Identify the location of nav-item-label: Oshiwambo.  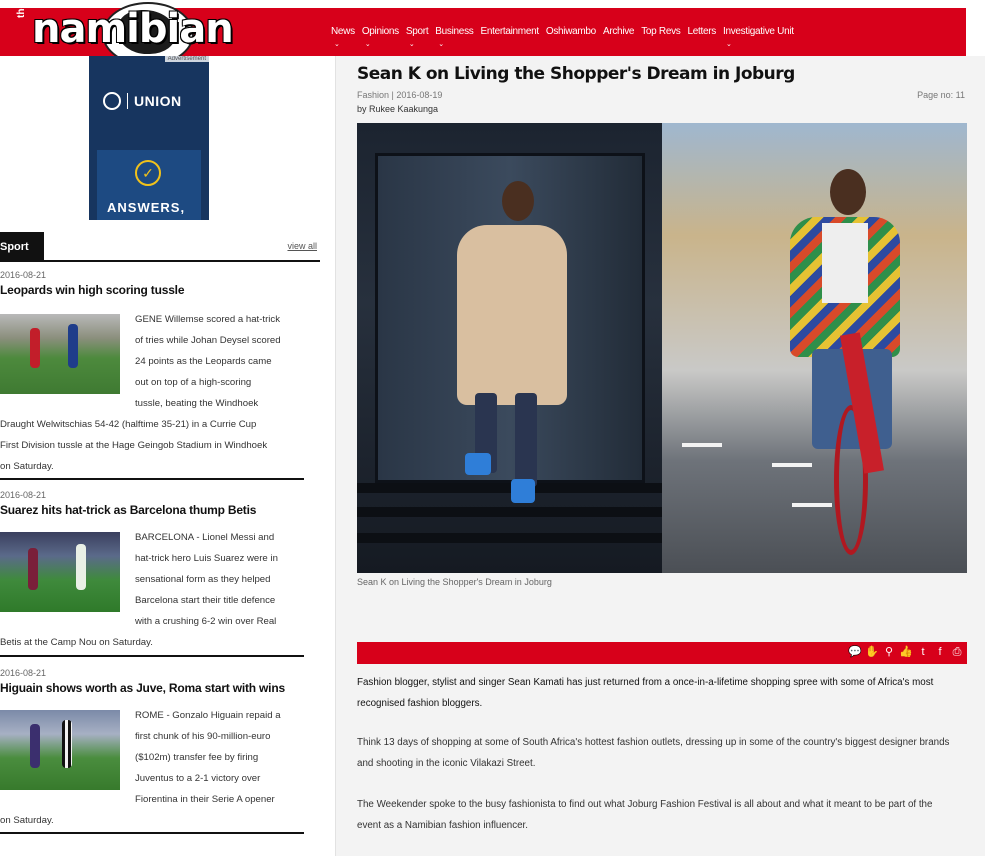
(570, 31).